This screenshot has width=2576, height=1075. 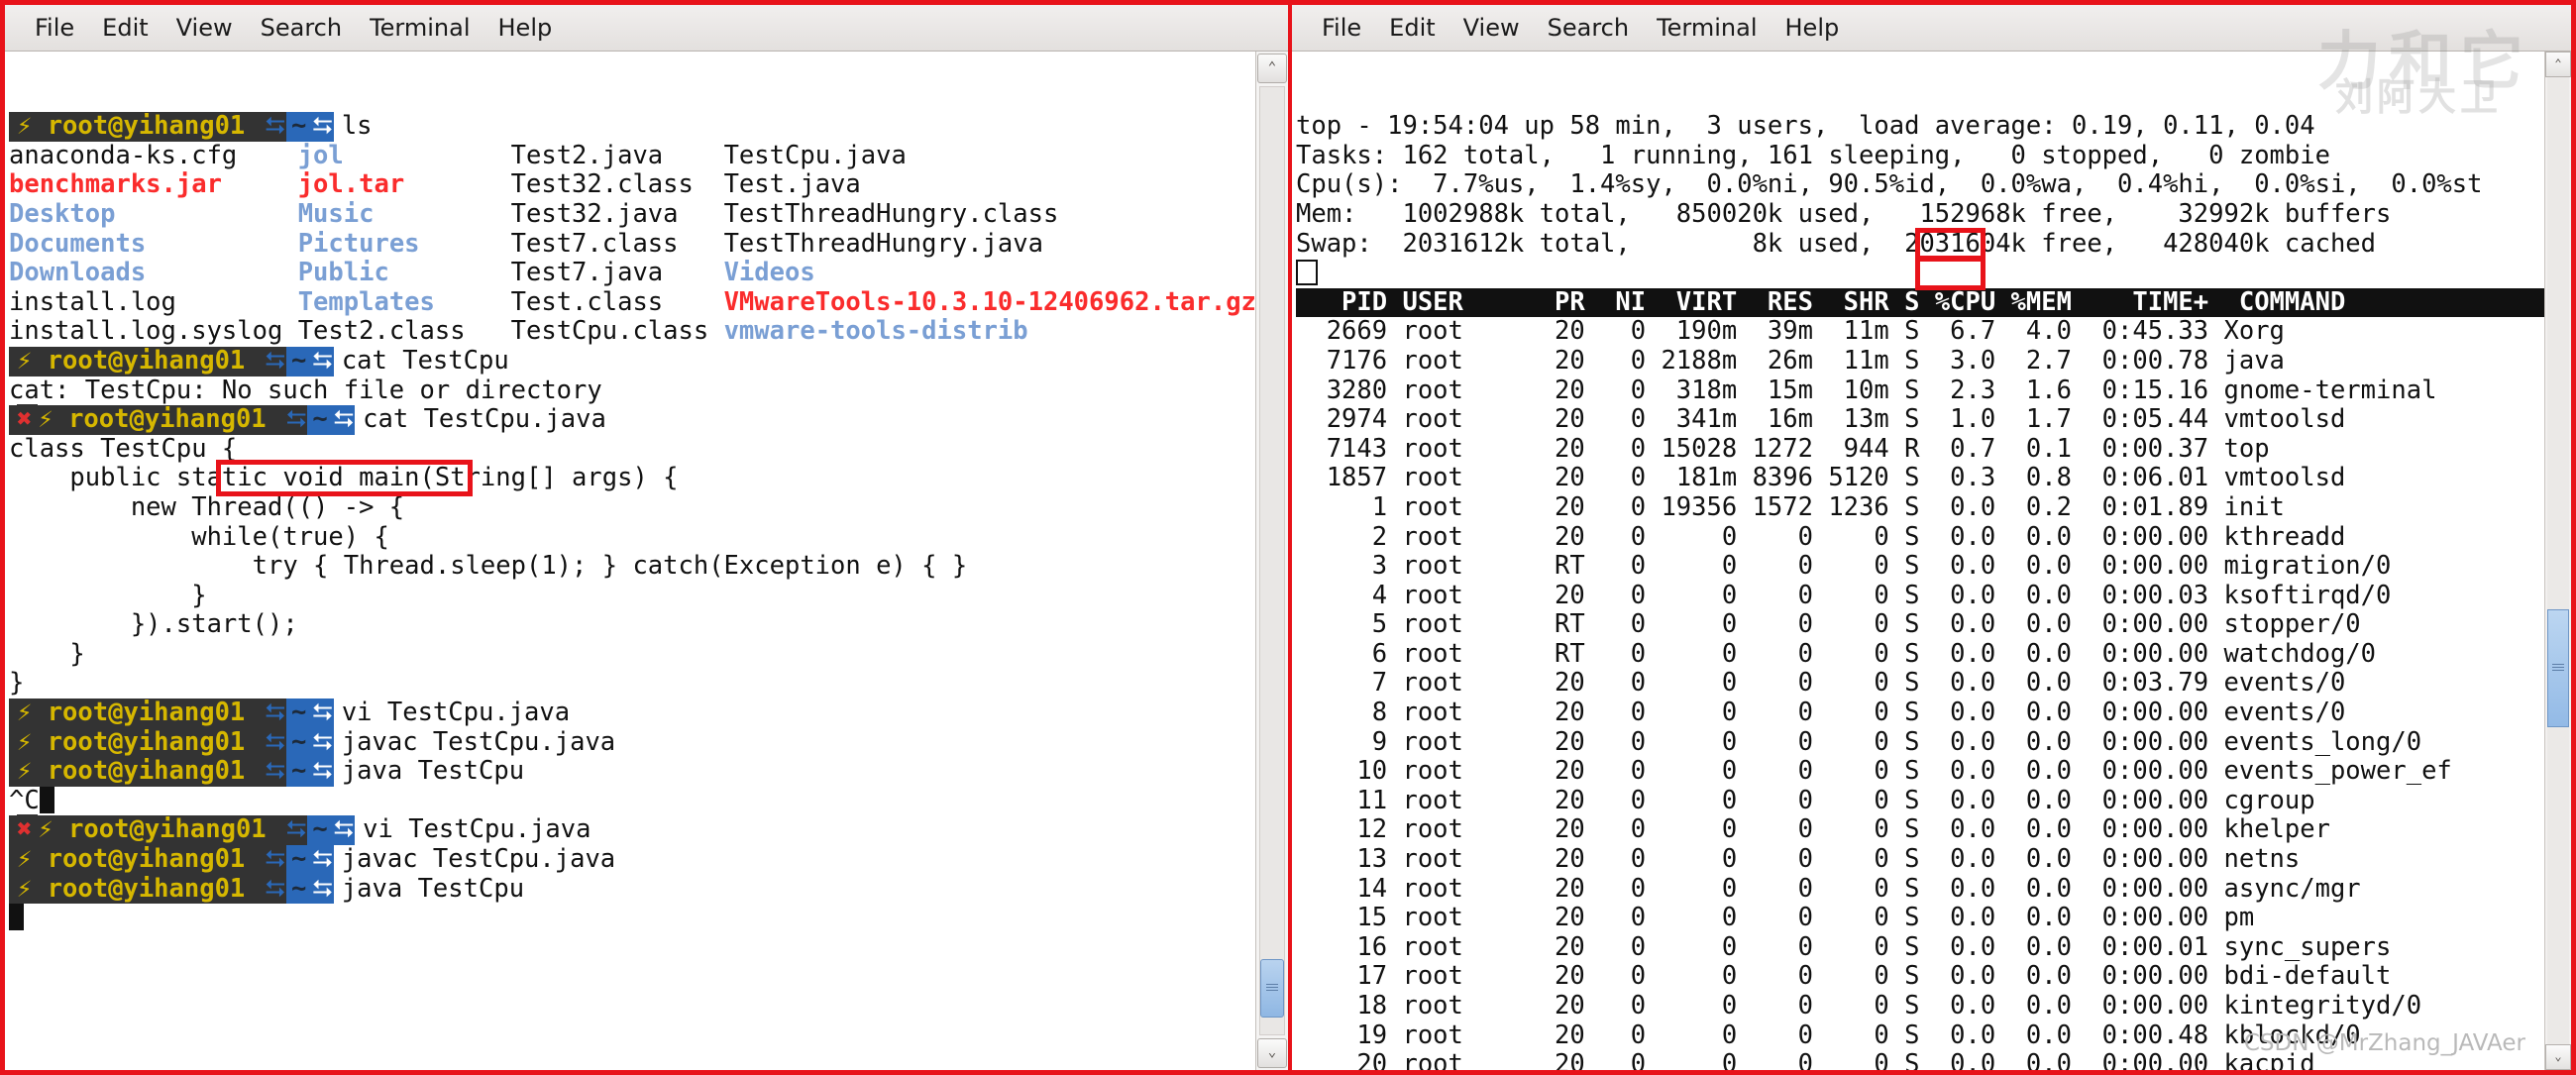 What do you see at coordinates (617, 301) in the screenshot?
I see `ls-entry: Test.class` at bounding box center [617, 301].